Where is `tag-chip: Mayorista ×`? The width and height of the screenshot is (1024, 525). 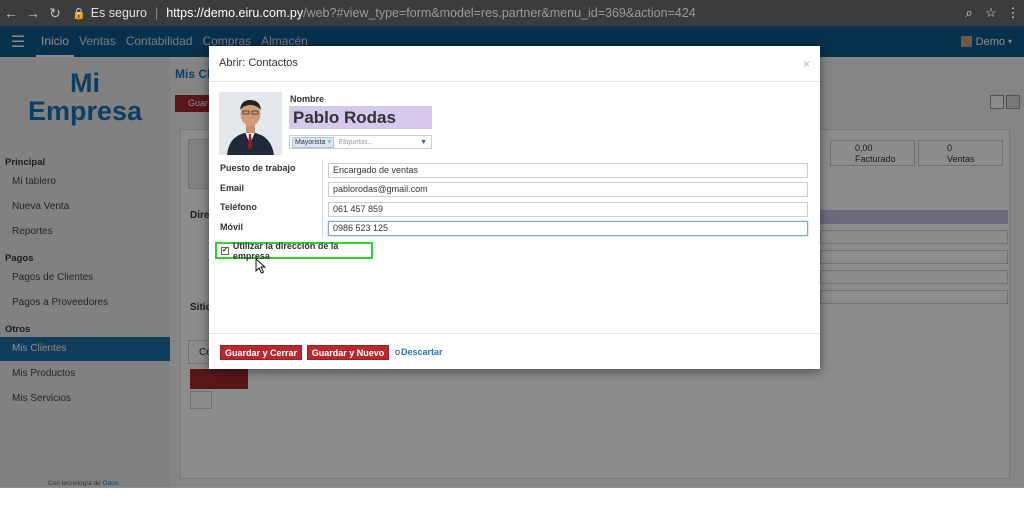 tag-chip: Mayorista × is located at coordinates (313, 142).